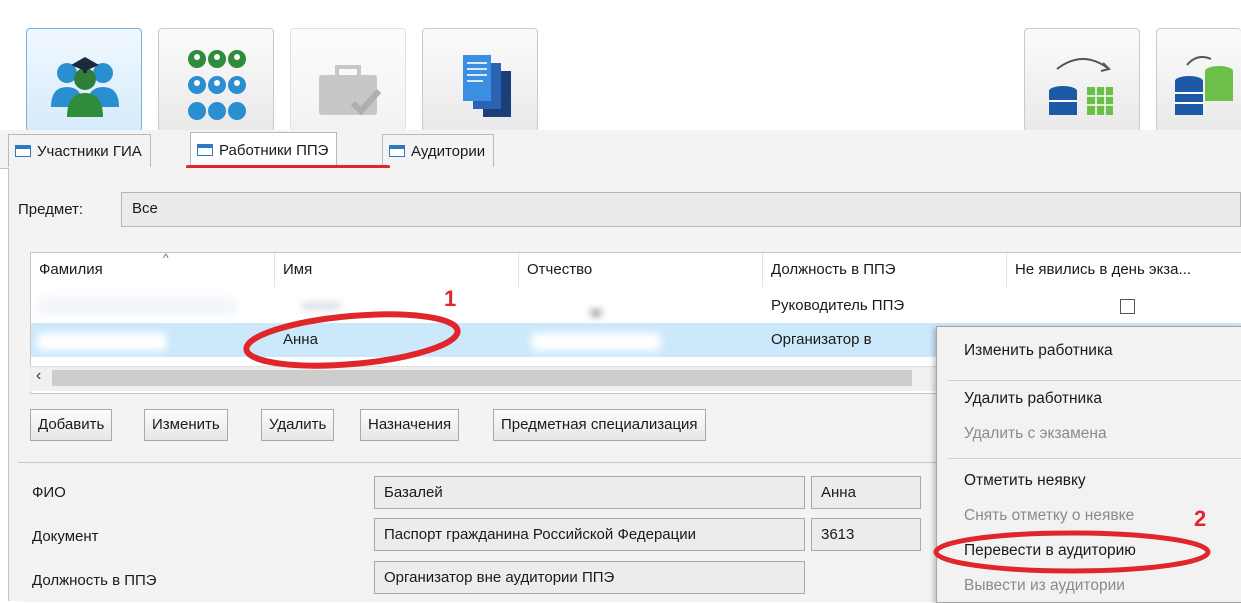  I want to click on tab-label: Аудитории, so click(448, 151).